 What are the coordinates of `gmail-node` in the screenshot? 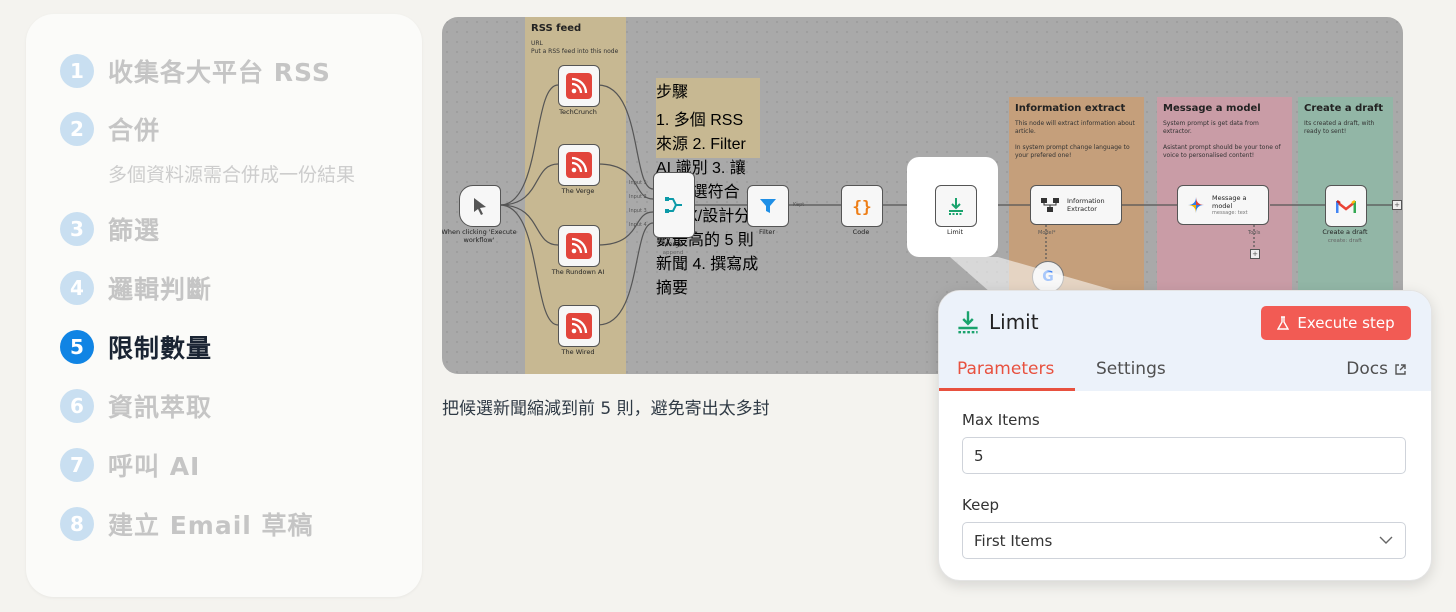 It's located at (1346, 206).